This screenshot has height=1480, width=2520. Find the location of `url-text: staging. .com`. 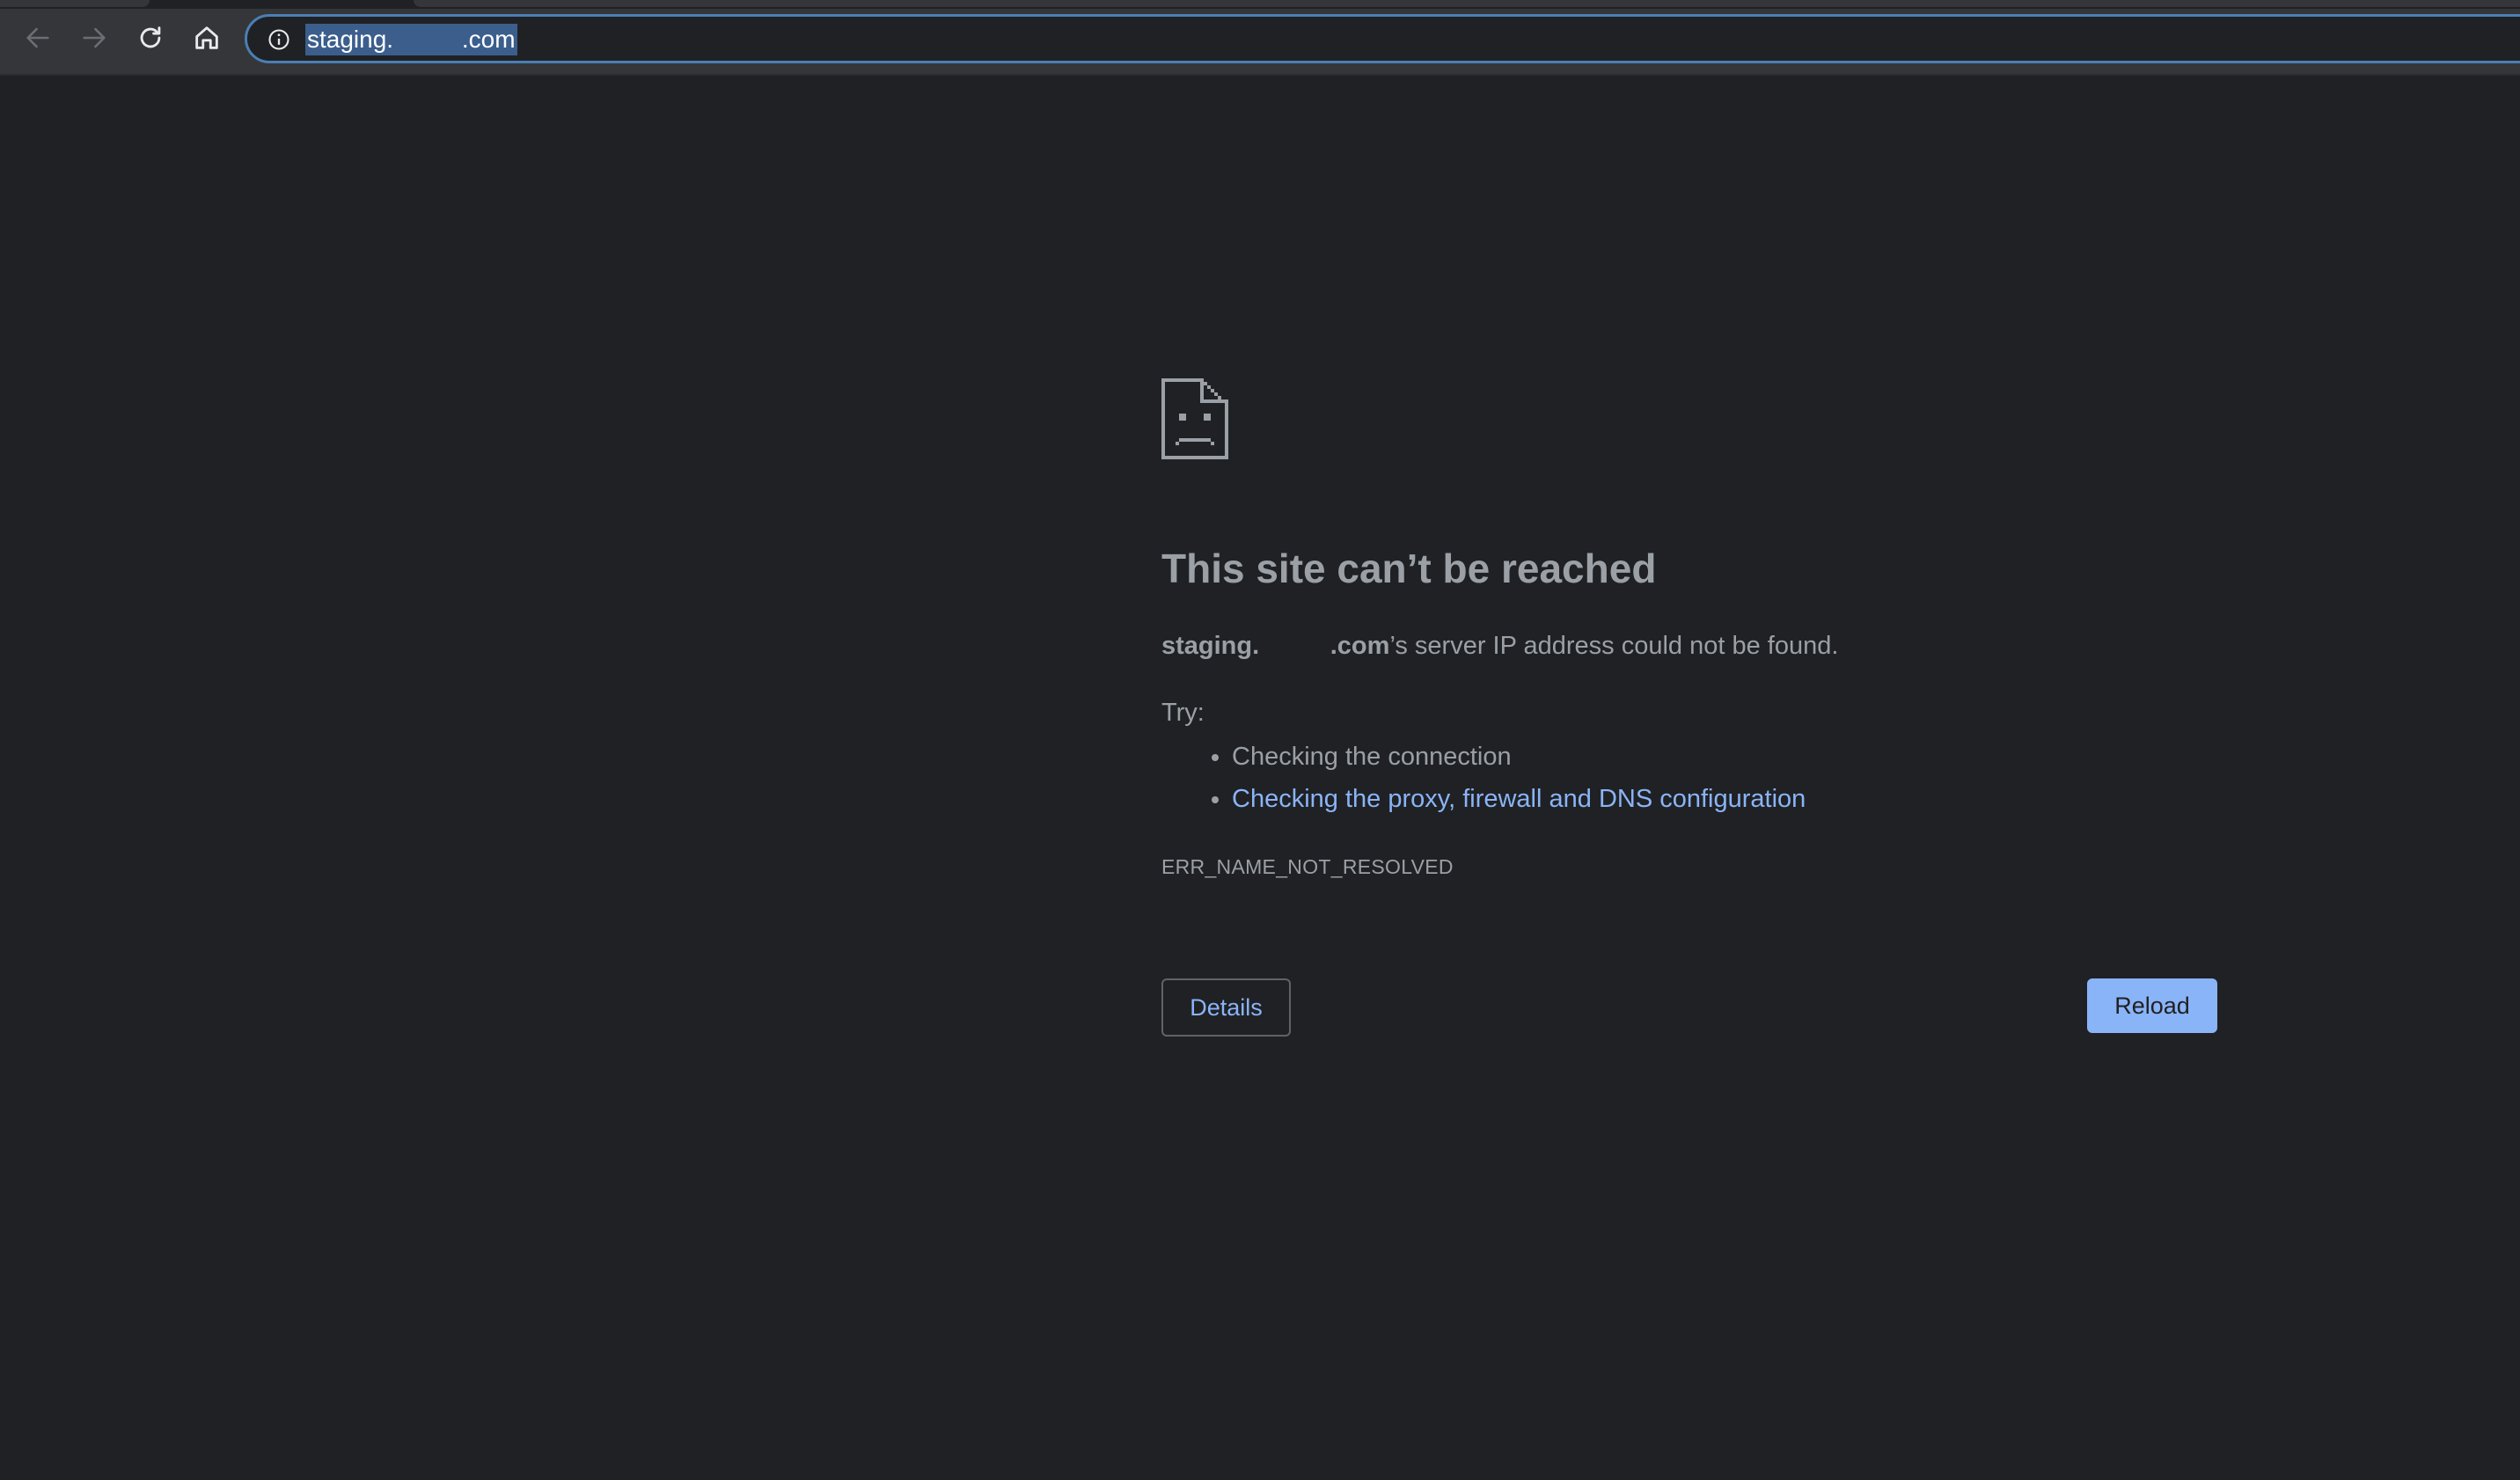

url-text: staging. .com is located at coordinates (411, 39).